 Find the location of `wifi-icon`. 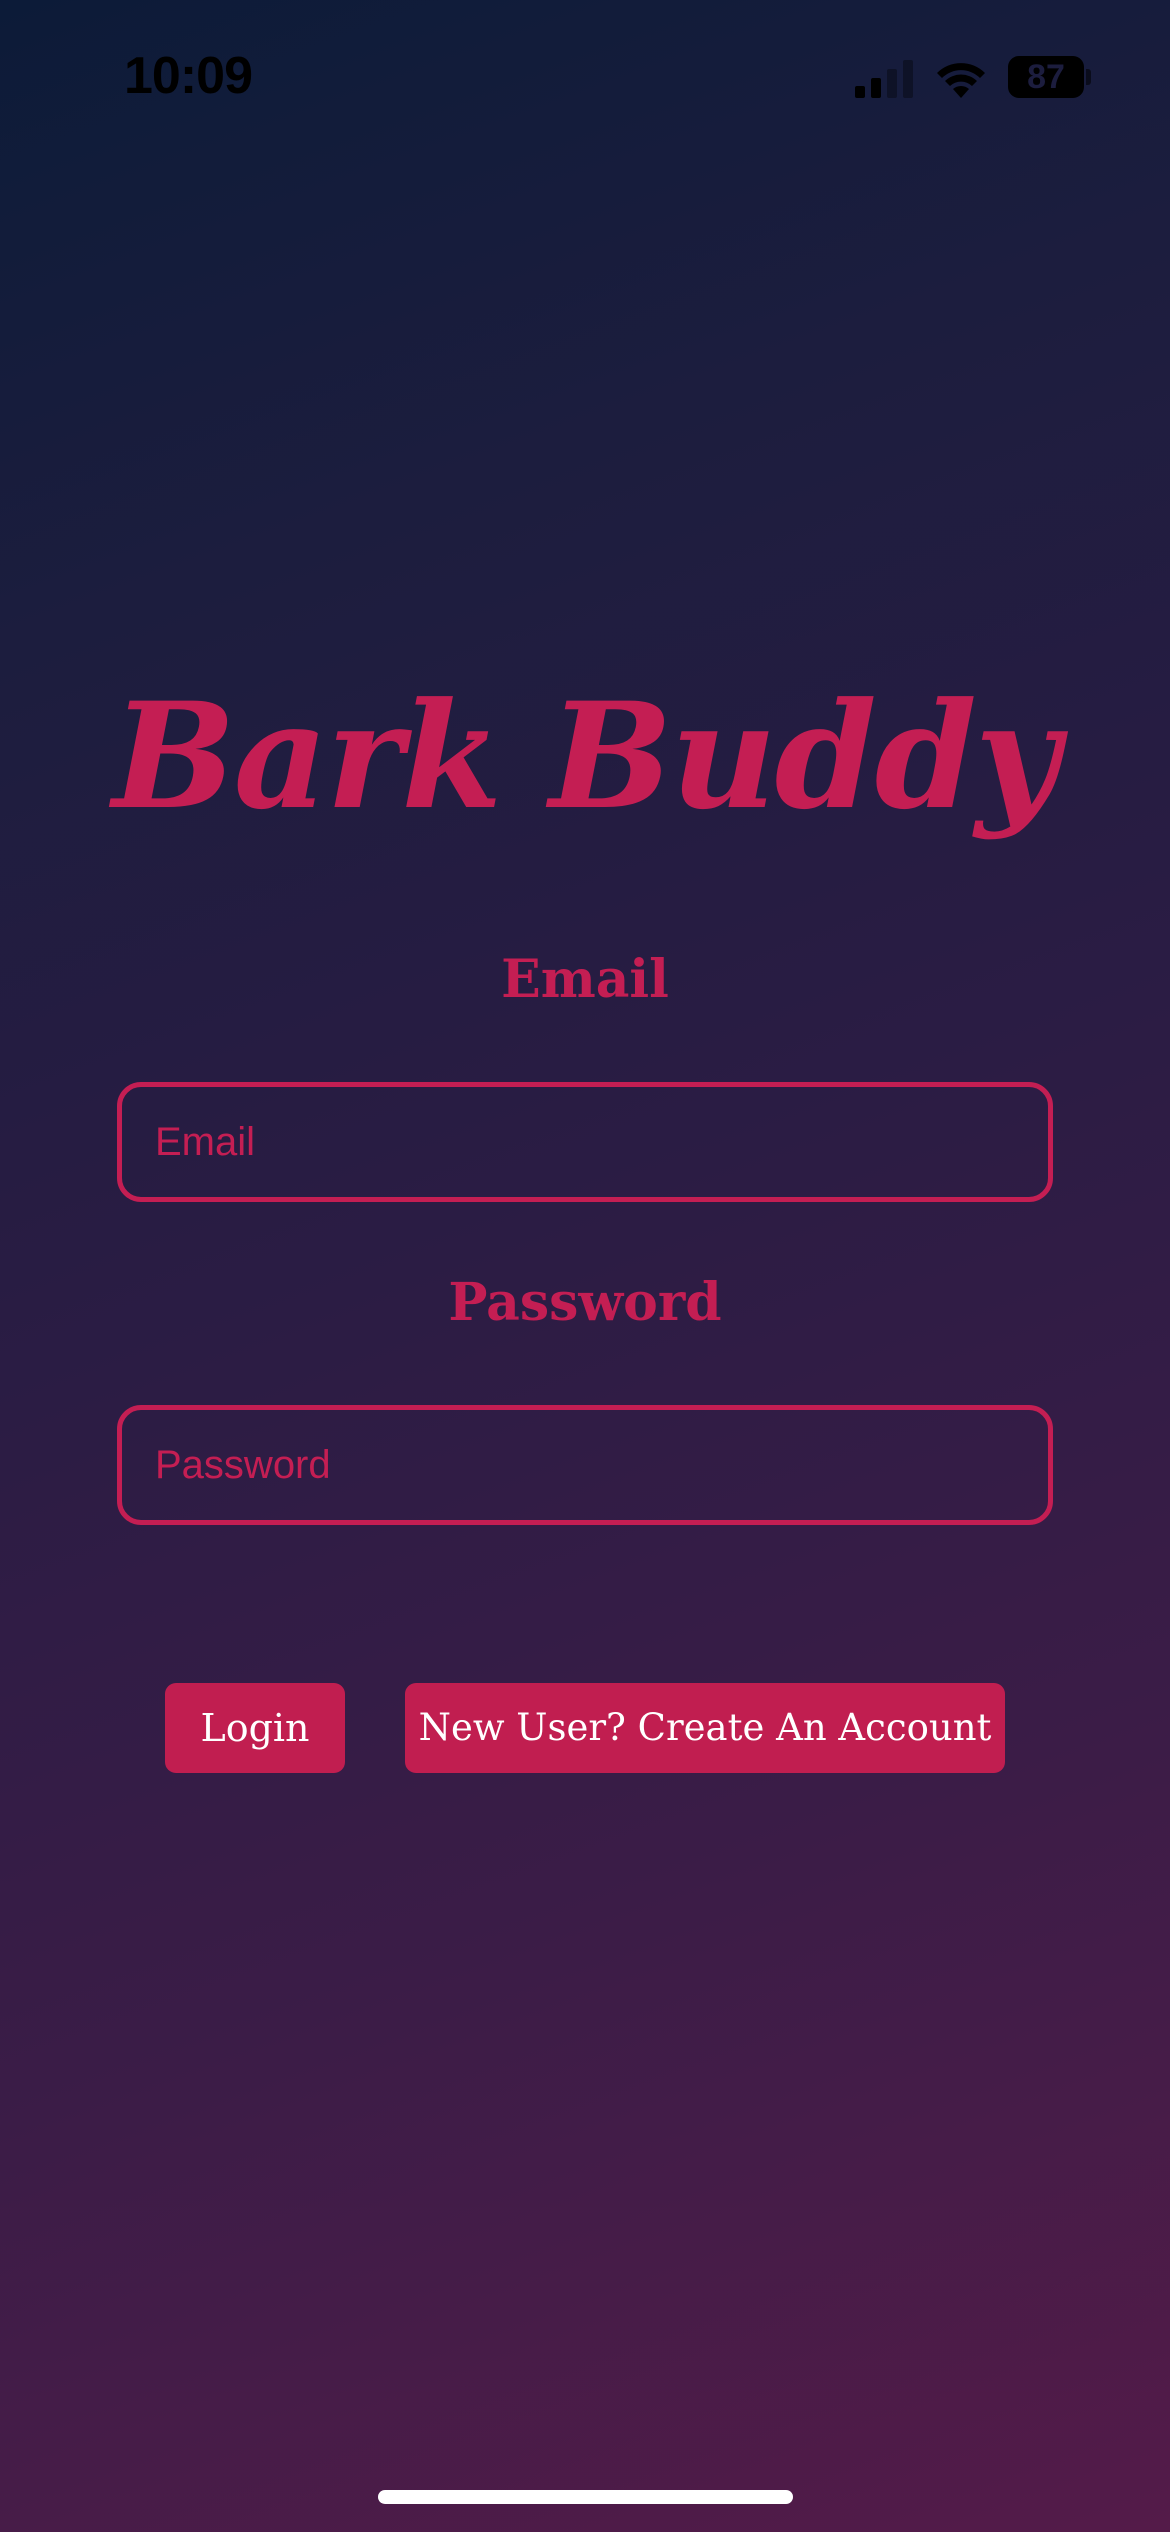

wifi-icon is located at coordinates (961, 80).